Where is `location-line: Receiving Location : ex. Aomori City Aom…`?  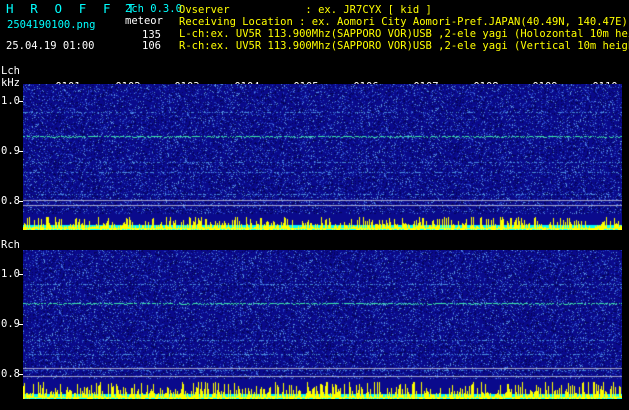 location-line: Receiving Location : ex. Aomori City Aom… is located at coordinates (403, 22).